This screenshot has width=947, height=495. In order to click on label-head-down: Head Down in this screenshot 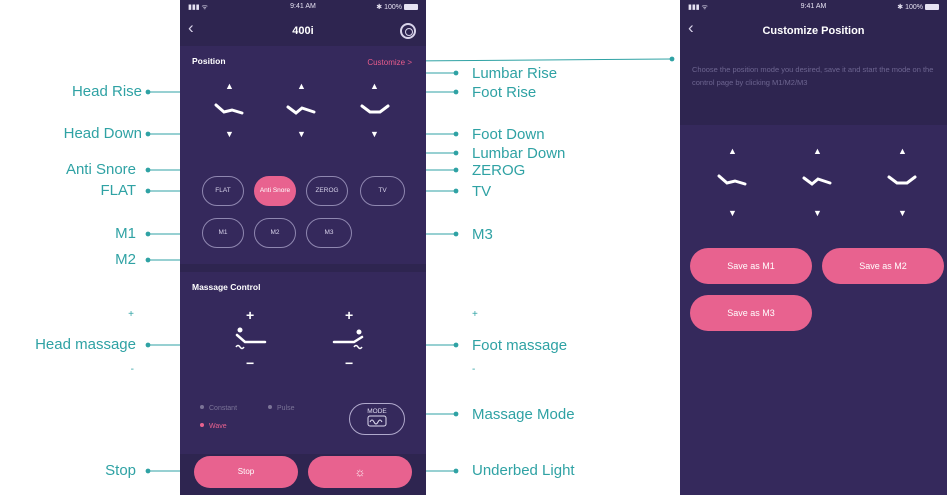, I will do `click(102, 133)`.